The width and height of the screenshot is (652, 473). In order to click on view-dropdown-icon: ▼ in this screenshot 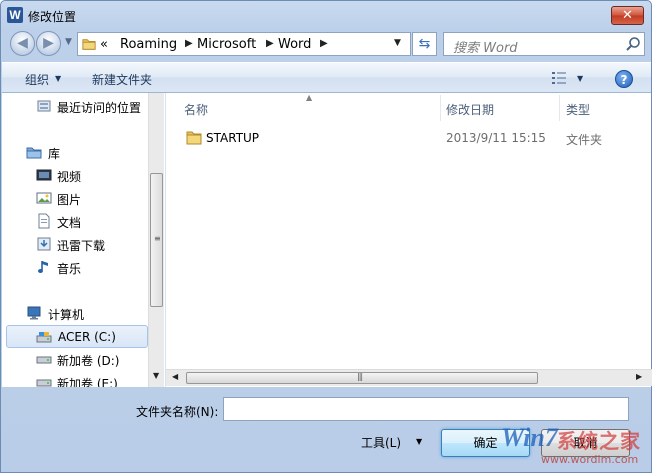, I will do `click(580, 78)`.